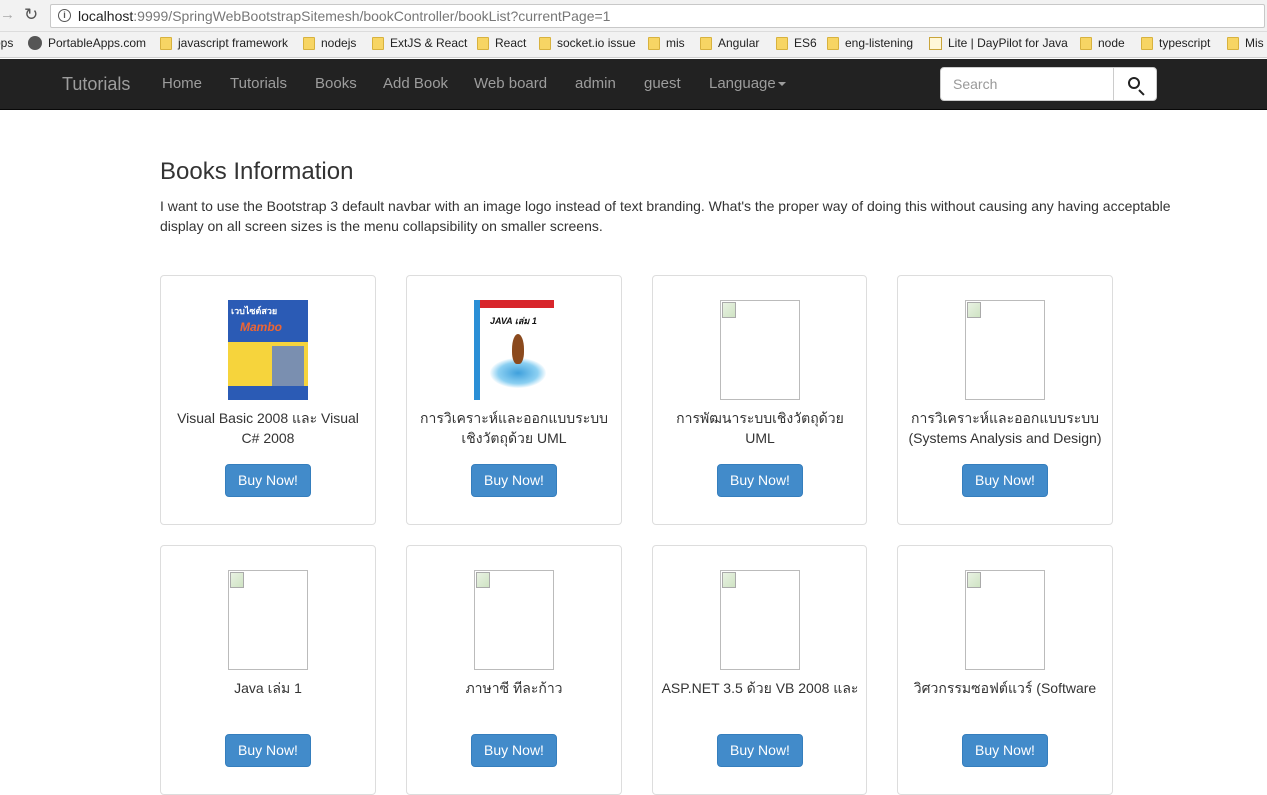 This screenshot has width=1267, height=795. Describe the element at coordinates (7, 14) in the screenshot. I see `forward-icon: →` at that location.